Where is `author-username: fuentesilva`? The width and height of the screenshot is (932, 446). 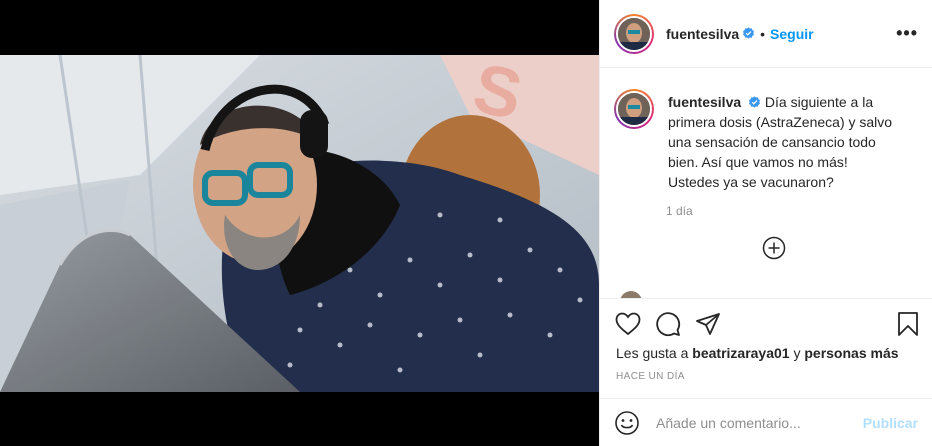
author-username: fuentesilva is located at coordinates (702, 34).